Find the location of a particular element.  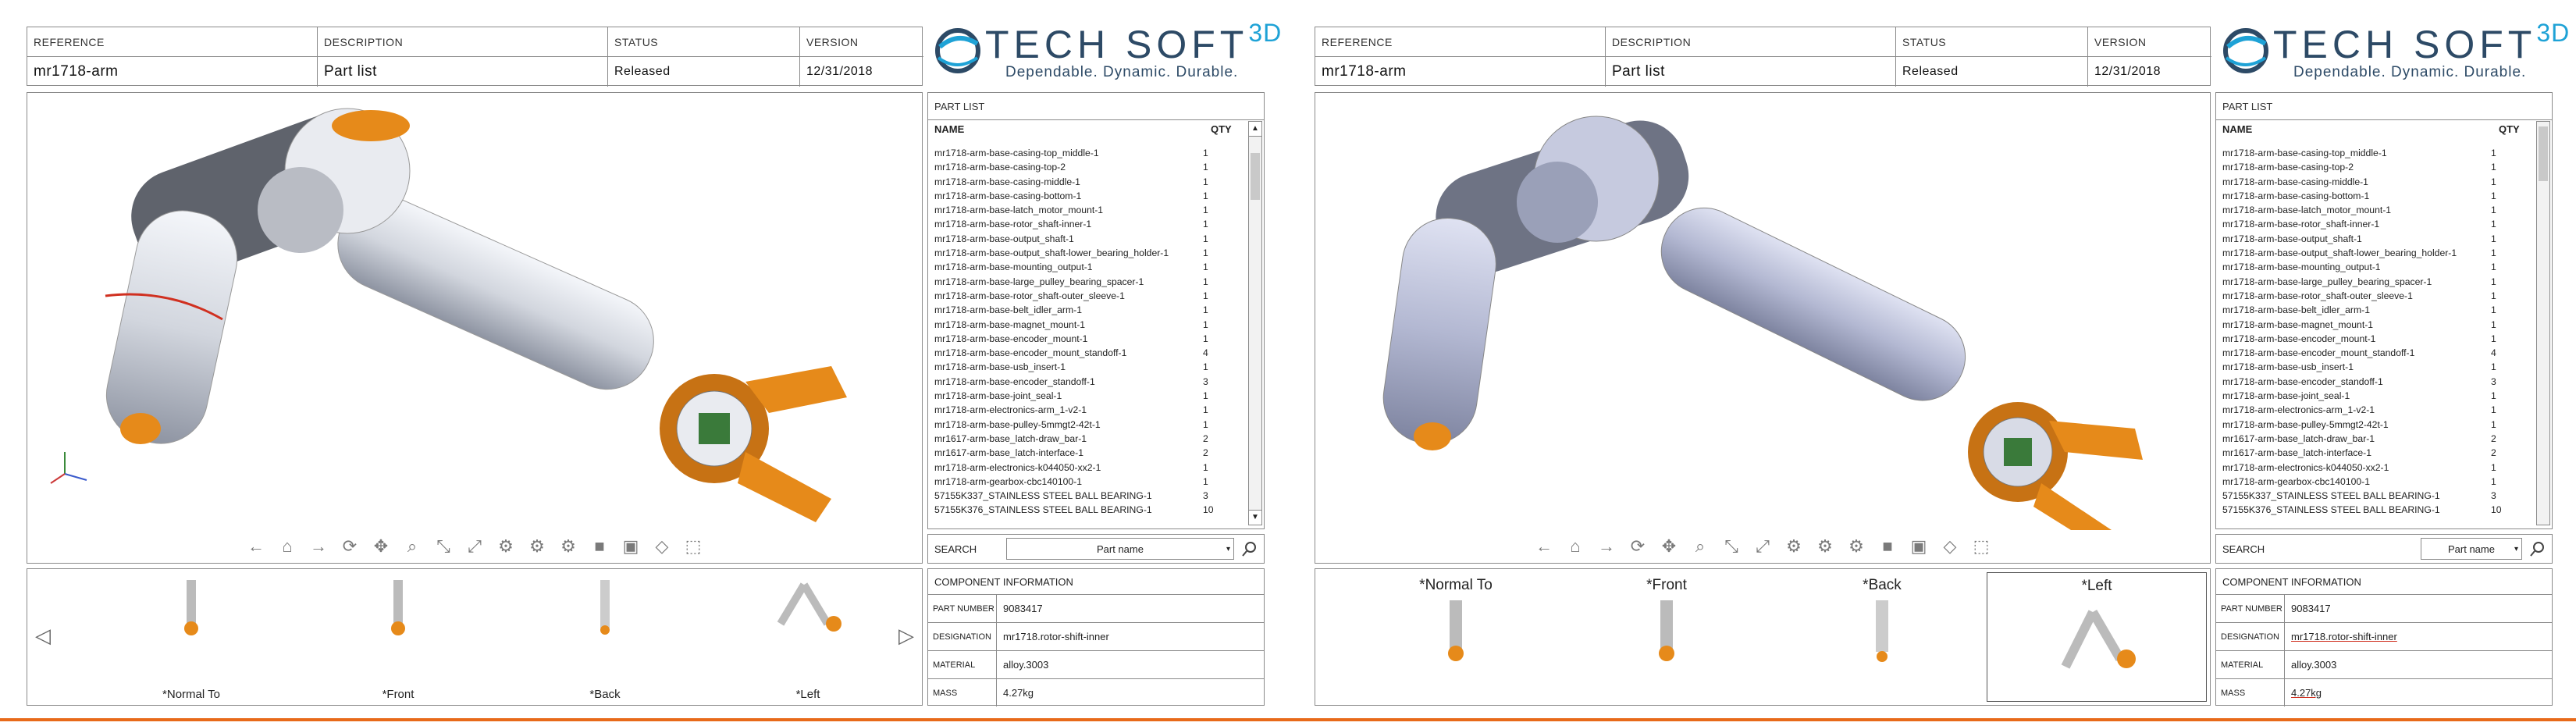

part-list-row: mr1718-arm-base-casing-bottom-1 1 is located at coordinates (1088, 196).